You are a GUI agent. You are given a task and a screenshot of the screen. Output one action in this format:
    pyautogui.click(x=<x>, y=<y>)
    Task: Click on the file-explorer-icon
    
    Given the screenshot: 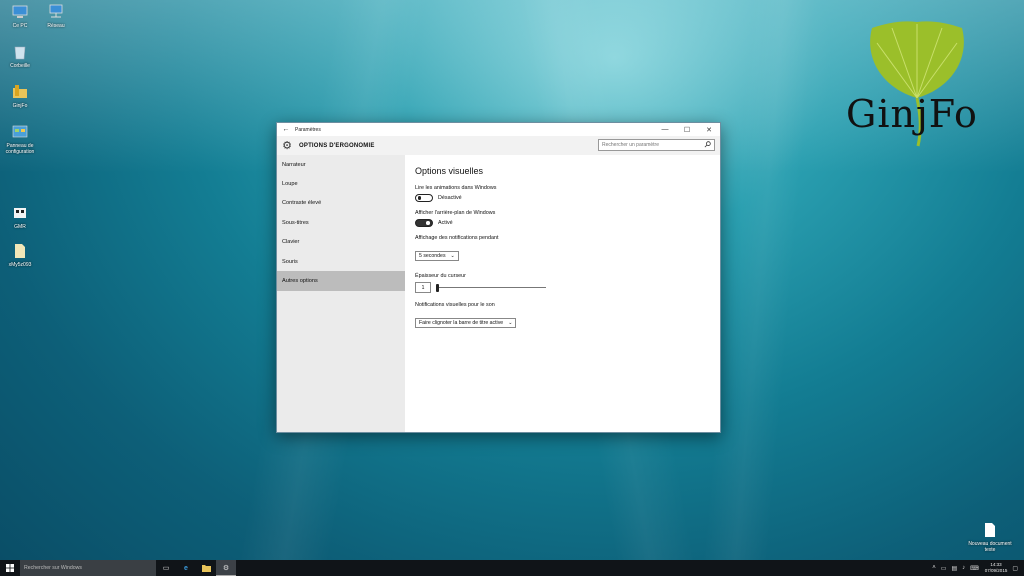 What is the action you would take?
    pyautogui.click(x=206, y=568)
    